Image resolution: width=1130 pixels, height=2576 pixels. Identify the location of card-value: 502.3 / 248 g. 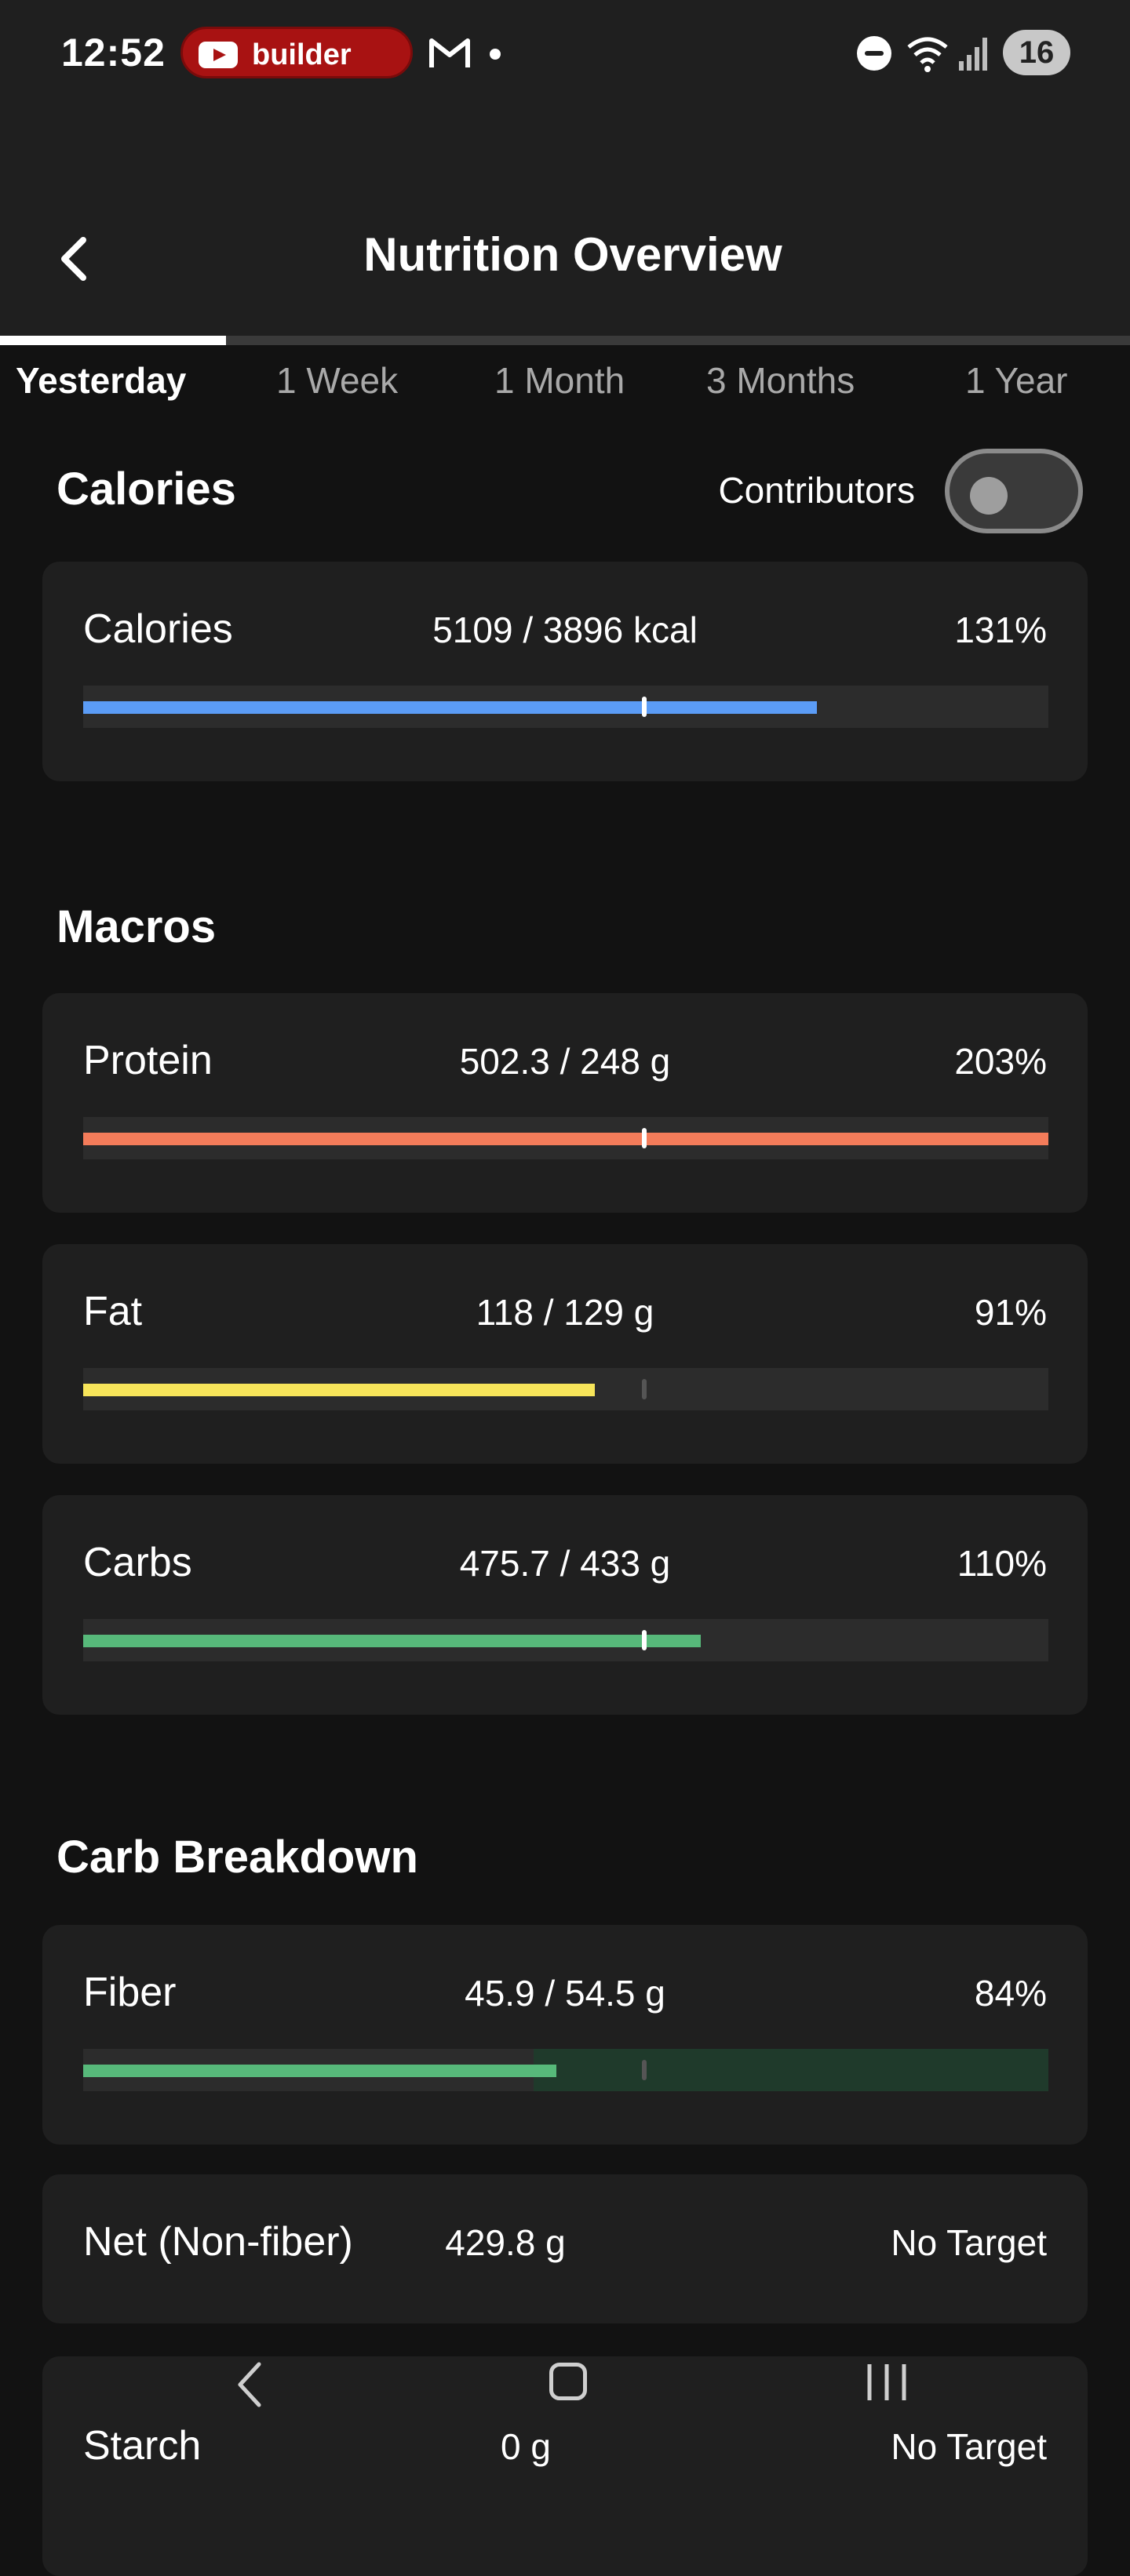
(565, 1061).